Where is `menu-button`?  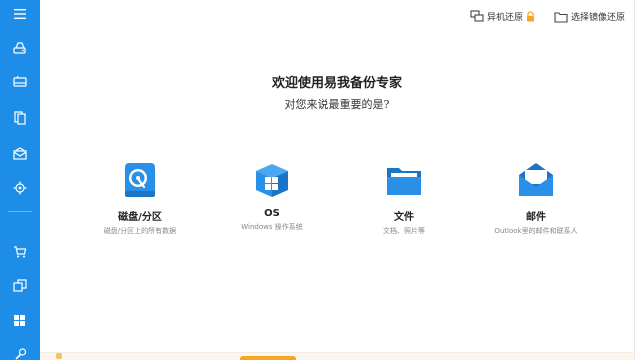
menu-button is located at coordinates (20, 14).